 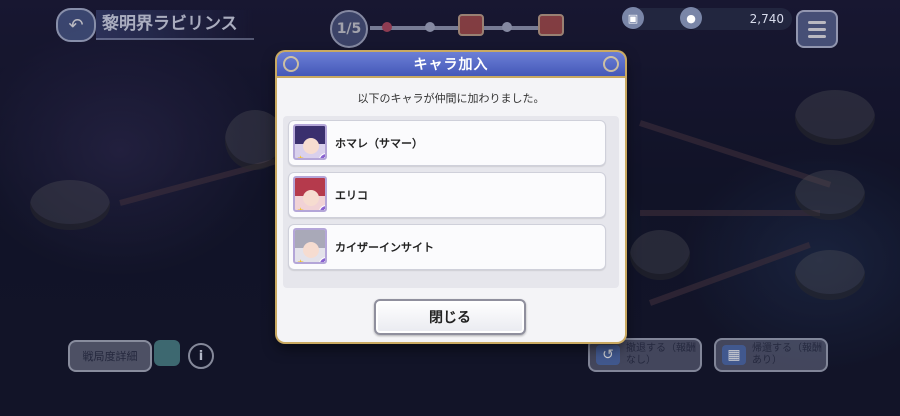 What do you see at coordinates (450, 29) in the screenshot?
I see `floor-progress: 1/5` at bounding box center [450, 29].